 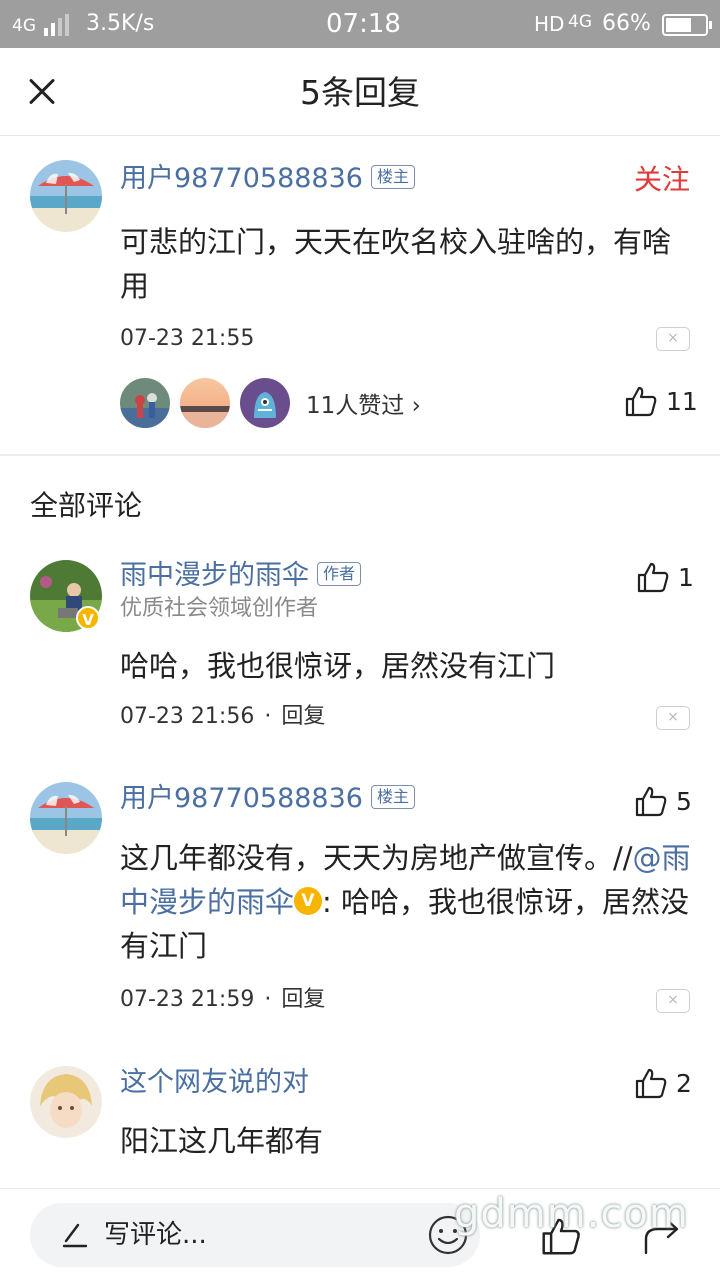 I want to click on like-count: 2, so click(x=684, y=1083).